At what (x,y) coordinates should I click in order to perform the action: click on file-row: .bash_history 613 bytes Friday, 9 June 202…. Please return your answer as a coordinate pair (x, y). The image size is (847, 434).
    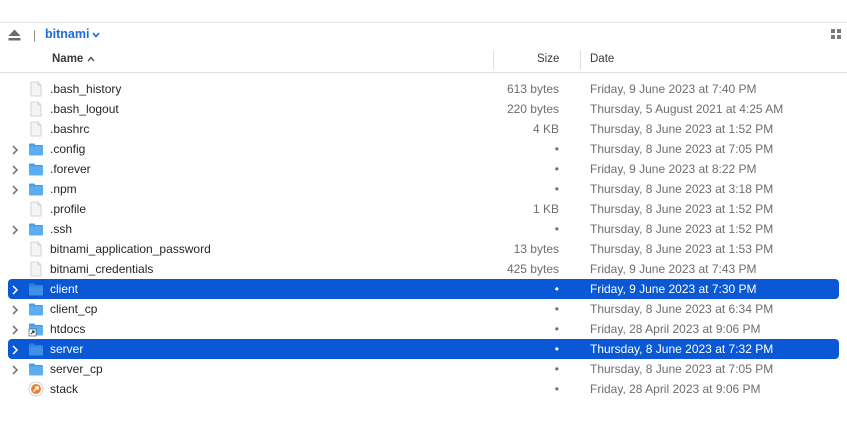
    Looking at the image, I should click on (423, 89).